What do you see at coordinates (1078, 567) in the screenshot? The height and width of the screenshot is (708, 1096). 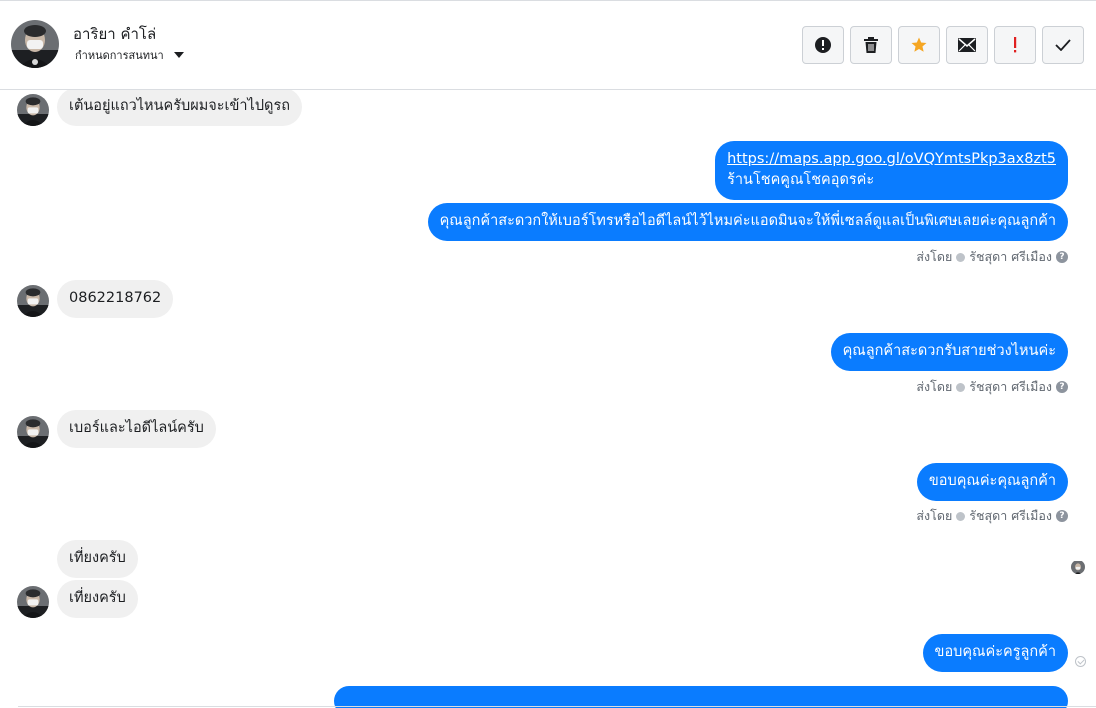 I see `seen-indicator-avatar` at bounding box center [1078, 567].